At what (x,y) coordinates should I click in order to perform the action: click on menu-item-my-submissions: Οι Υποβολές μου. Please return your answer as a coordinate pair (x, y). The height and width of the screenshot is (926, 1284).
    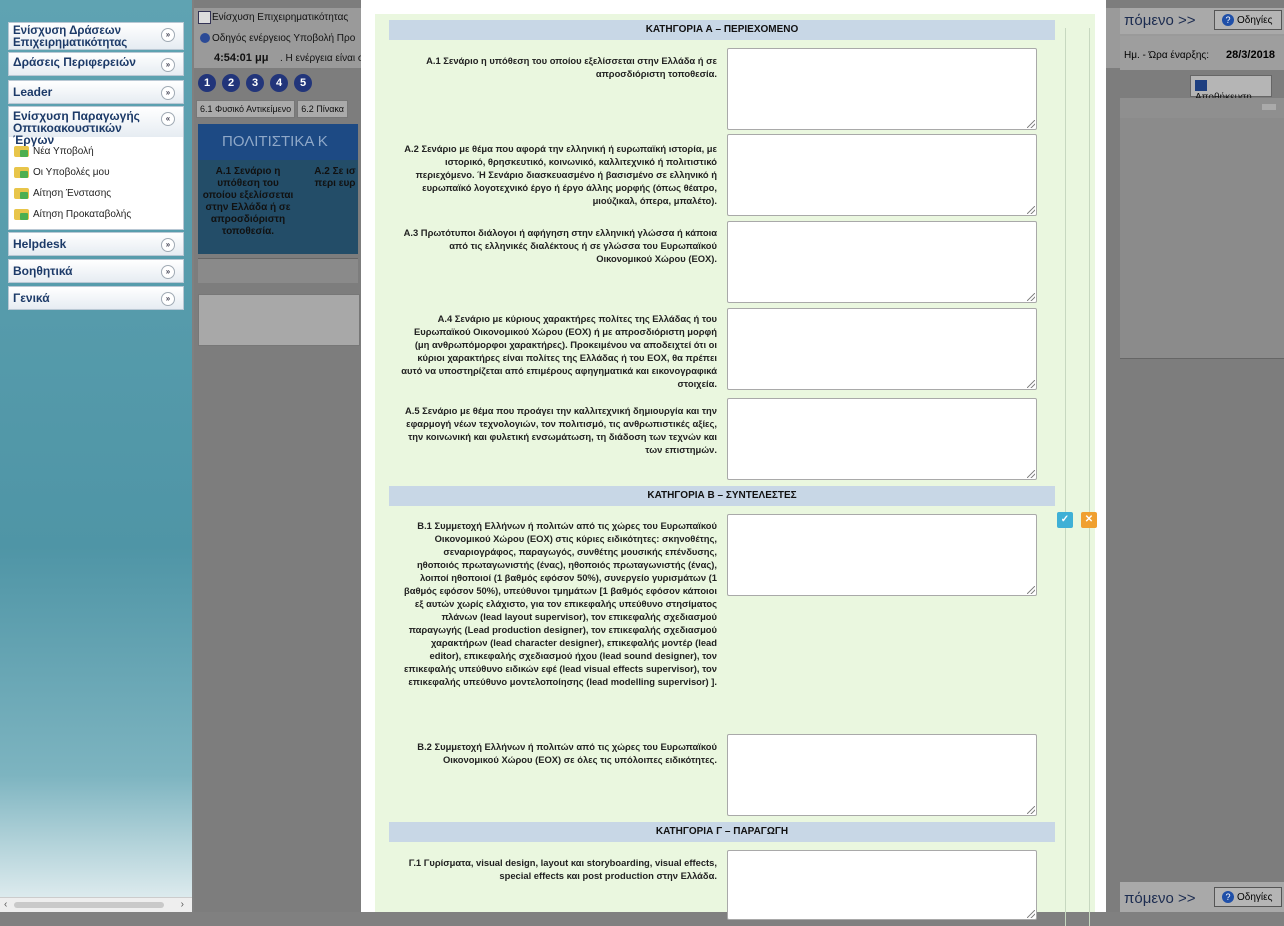
    Looking at the image, I should click on (96, 172).